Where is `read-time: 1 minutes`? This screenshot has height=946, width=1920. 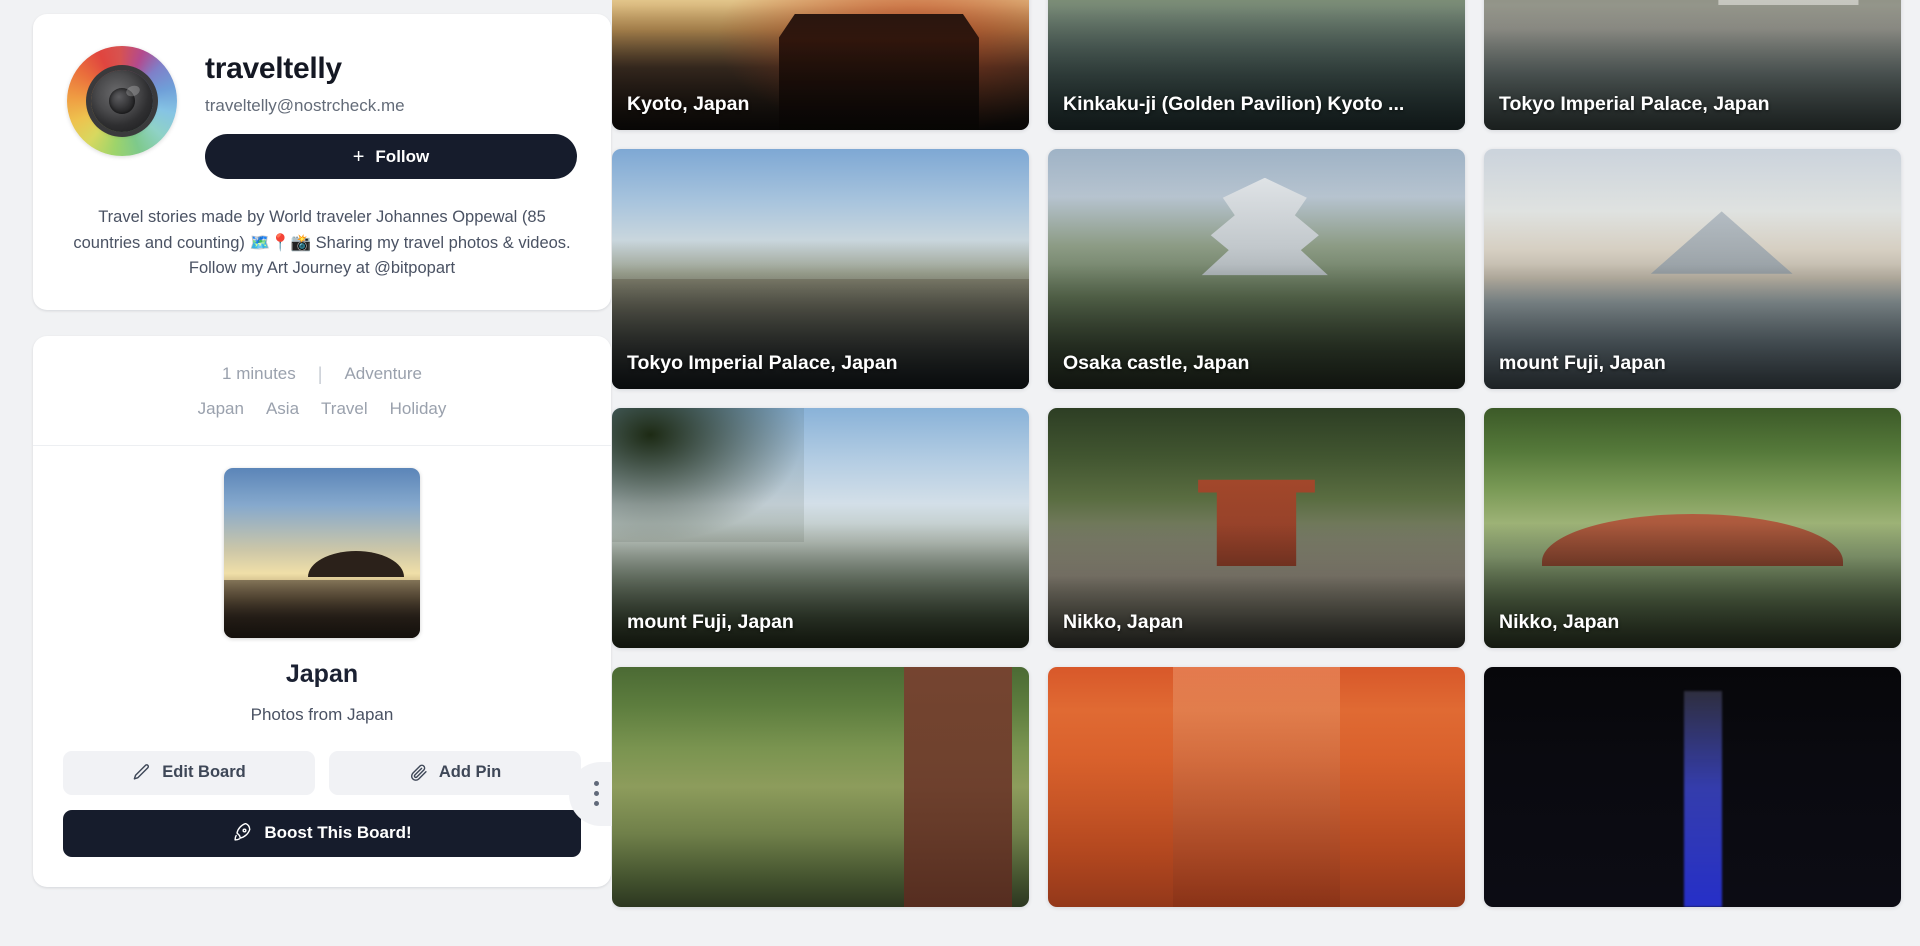 read-time: 1 minutes is located at coordinates (259, 374).